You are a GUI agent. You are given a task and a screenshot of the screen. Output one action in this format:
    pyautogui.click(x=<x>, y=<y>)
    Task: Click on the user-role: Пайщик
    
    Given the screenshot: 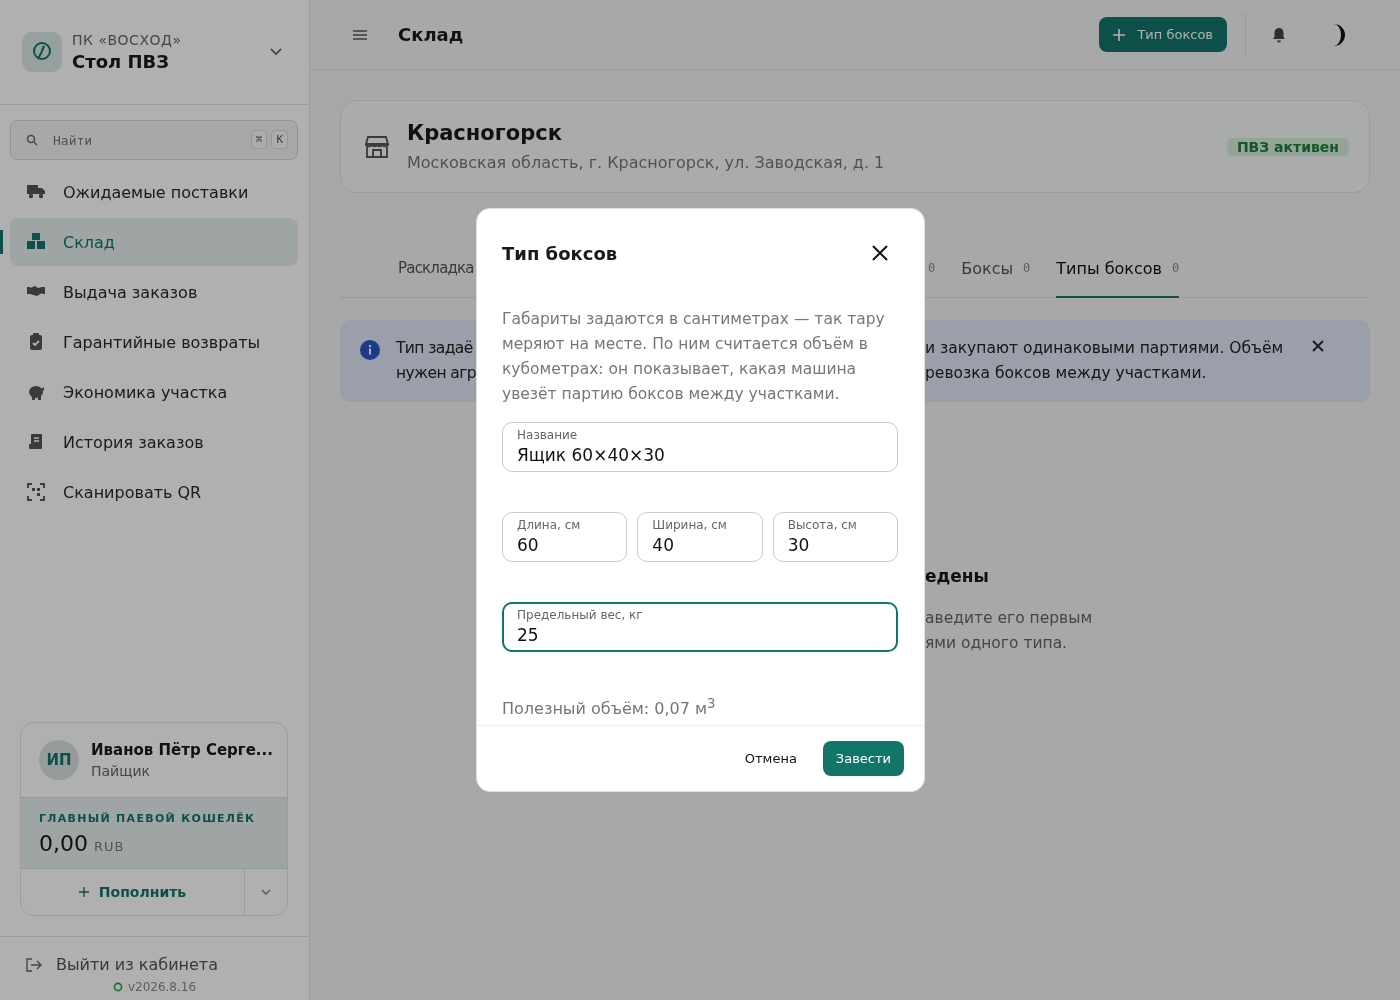 What is the action you would take?
    pyautogui.click(x=121, y=771)
    